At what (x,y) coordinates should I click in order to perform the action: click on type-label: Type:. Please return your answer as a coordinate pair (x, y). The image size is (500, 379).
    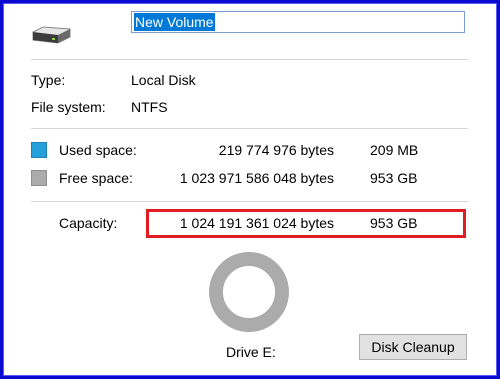
    Looking at the image, I should click on (48, 80).